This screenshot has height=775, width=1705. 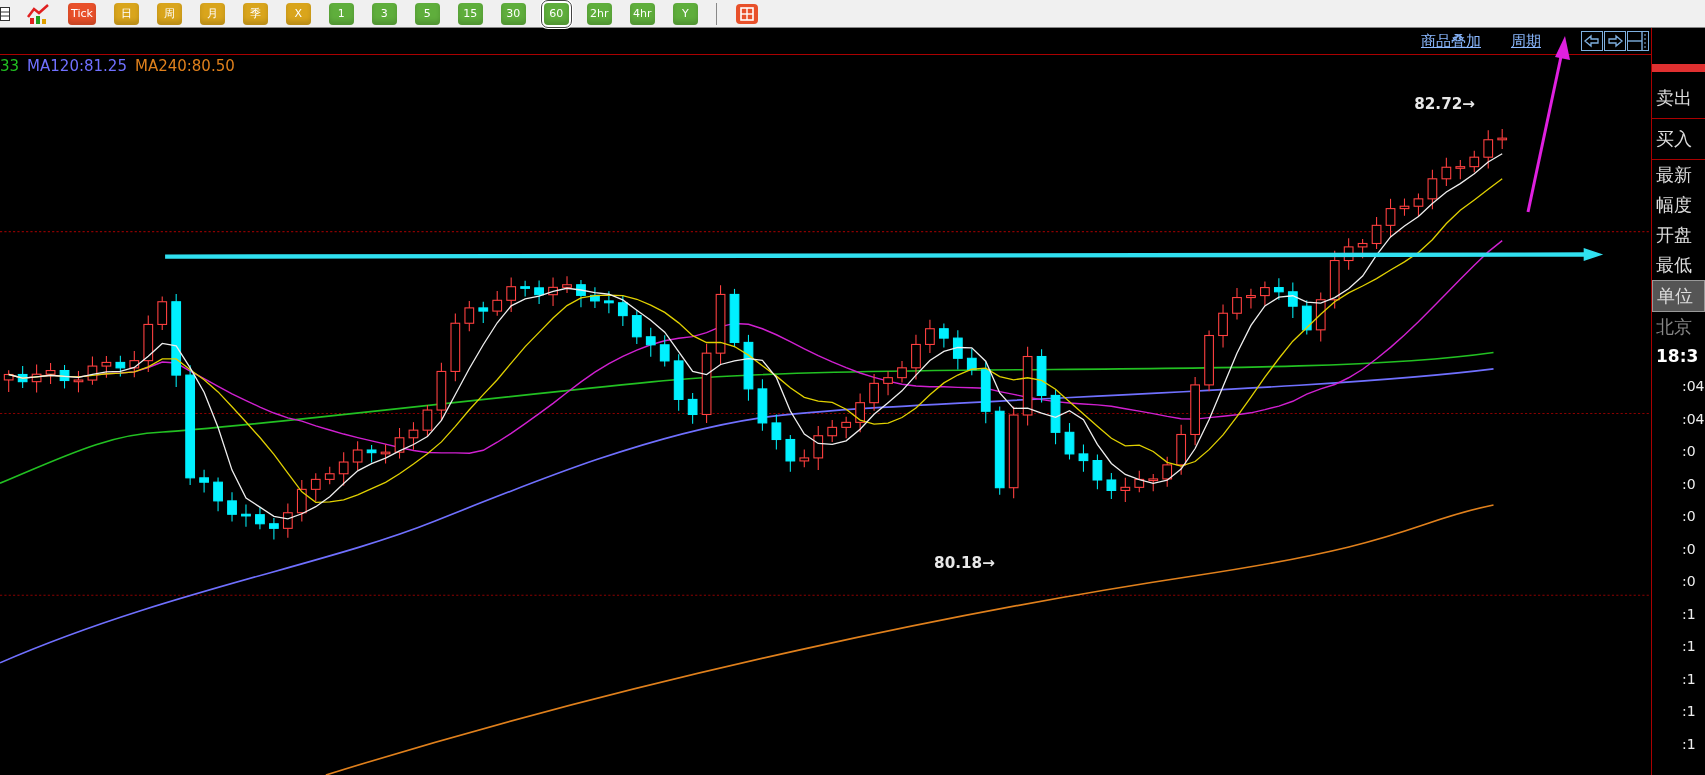 I want to click on quote-field-label: 幅度, so click(x=1678, y=205).